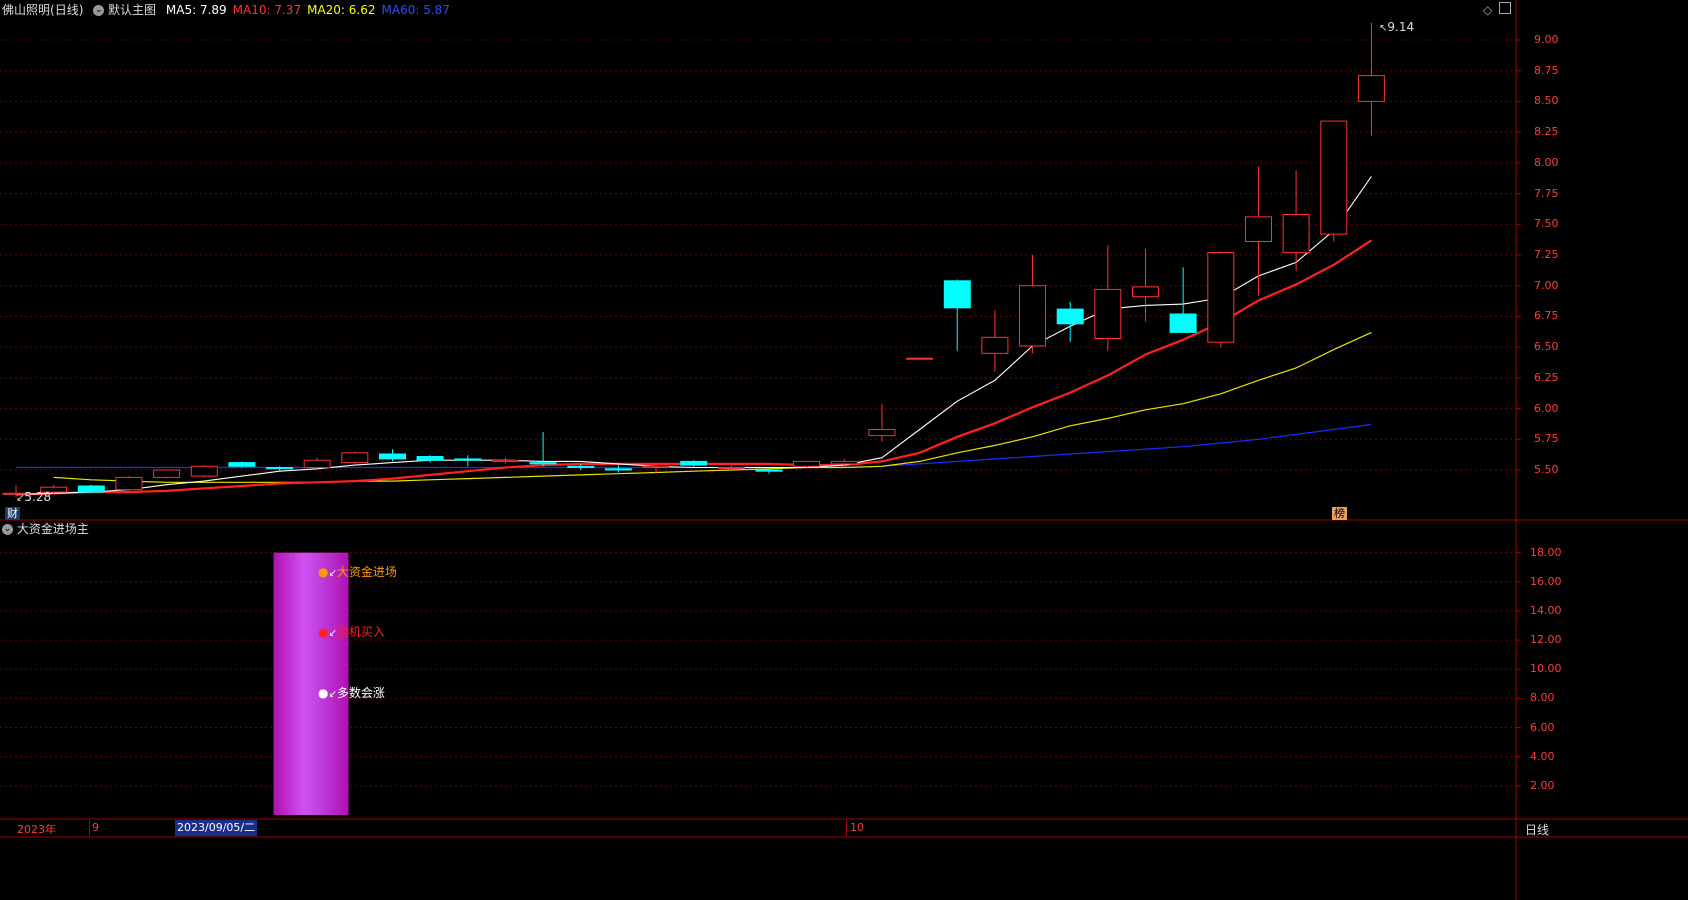 The height and width of the screenshot is (900, 1688). I want to click on indicator-y-tick-label: 14.00, so click(1546, 610).